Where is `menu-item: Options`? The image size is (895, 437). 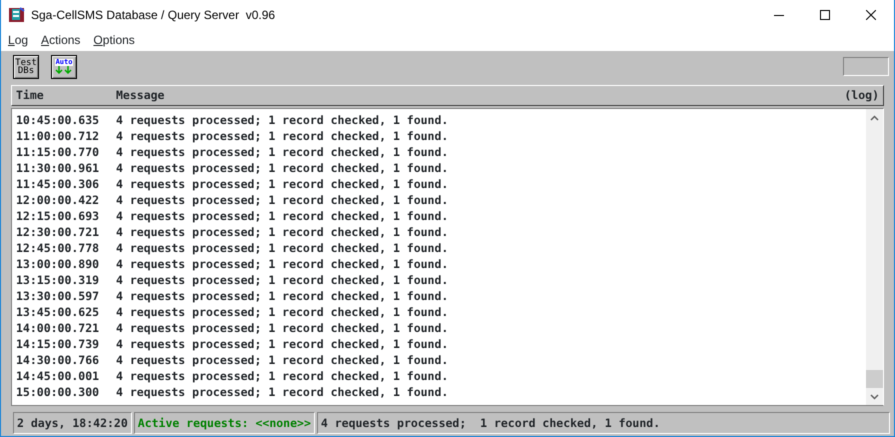 menu-item: Options is located at coordinates (114, 40).